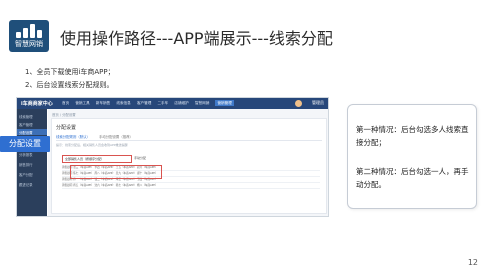  I want to click on page-title: 使用操作路径---APP端展示---线索分配, so click(196, 38).